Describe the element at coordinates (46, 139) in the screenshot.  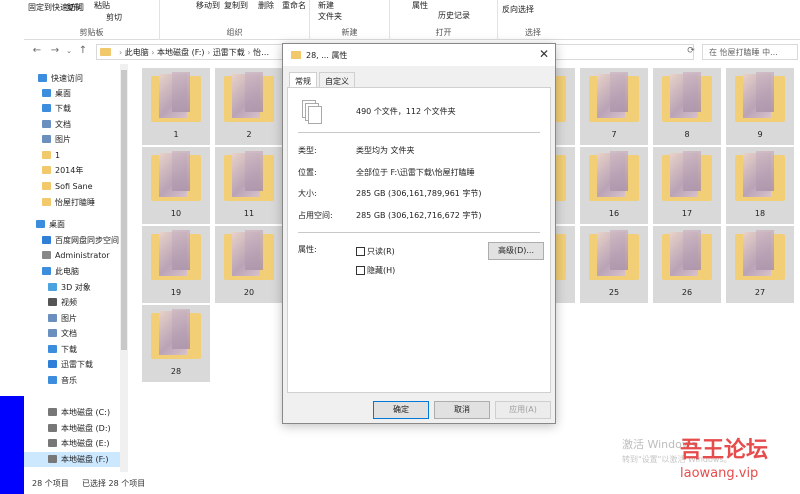
I see `picture-icon` at that location.